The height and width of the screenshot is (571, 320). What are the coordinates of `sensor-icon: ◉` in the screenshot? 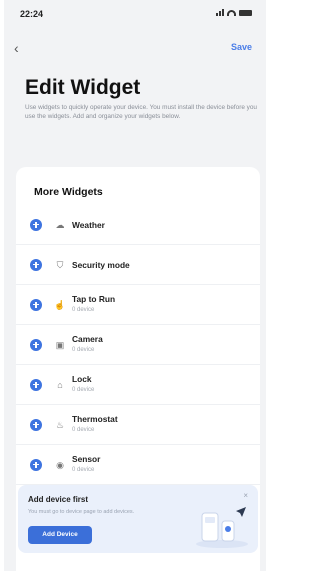 It's located at (60, 464).